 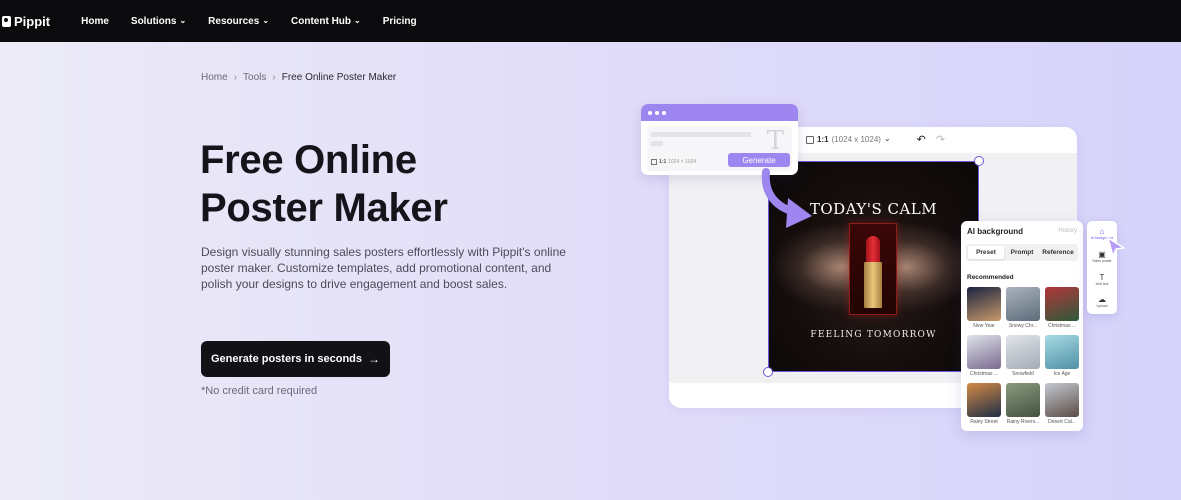 What do you see at coordinates (153, 21) in the screenshot?
I see `nav-label: Solutions` at bounding box center [153, 21].